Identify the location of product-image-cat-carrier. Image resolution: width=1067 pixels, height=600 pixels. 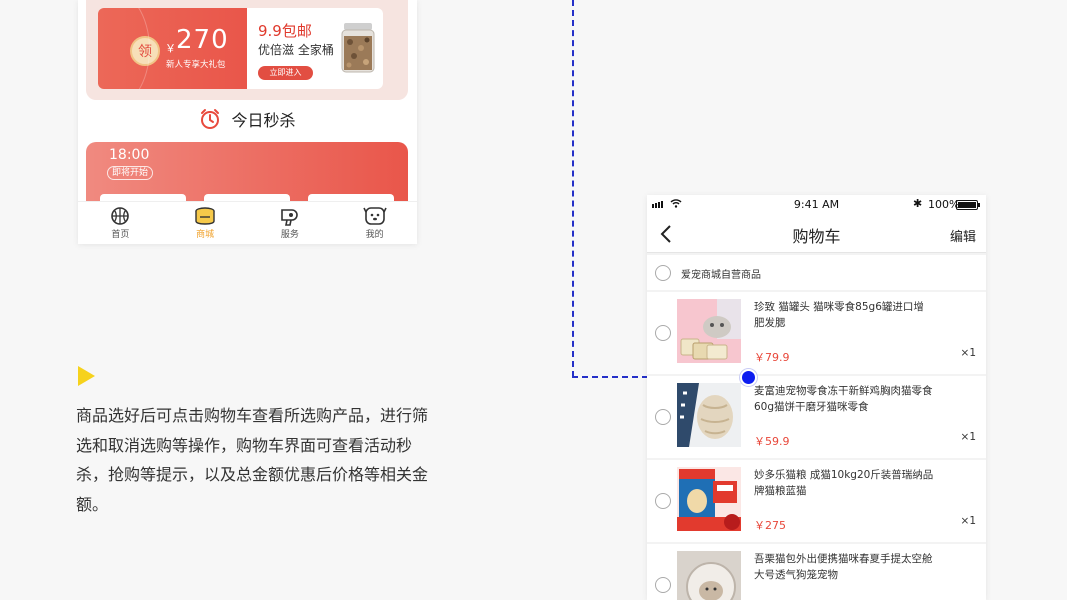
(709, 575).